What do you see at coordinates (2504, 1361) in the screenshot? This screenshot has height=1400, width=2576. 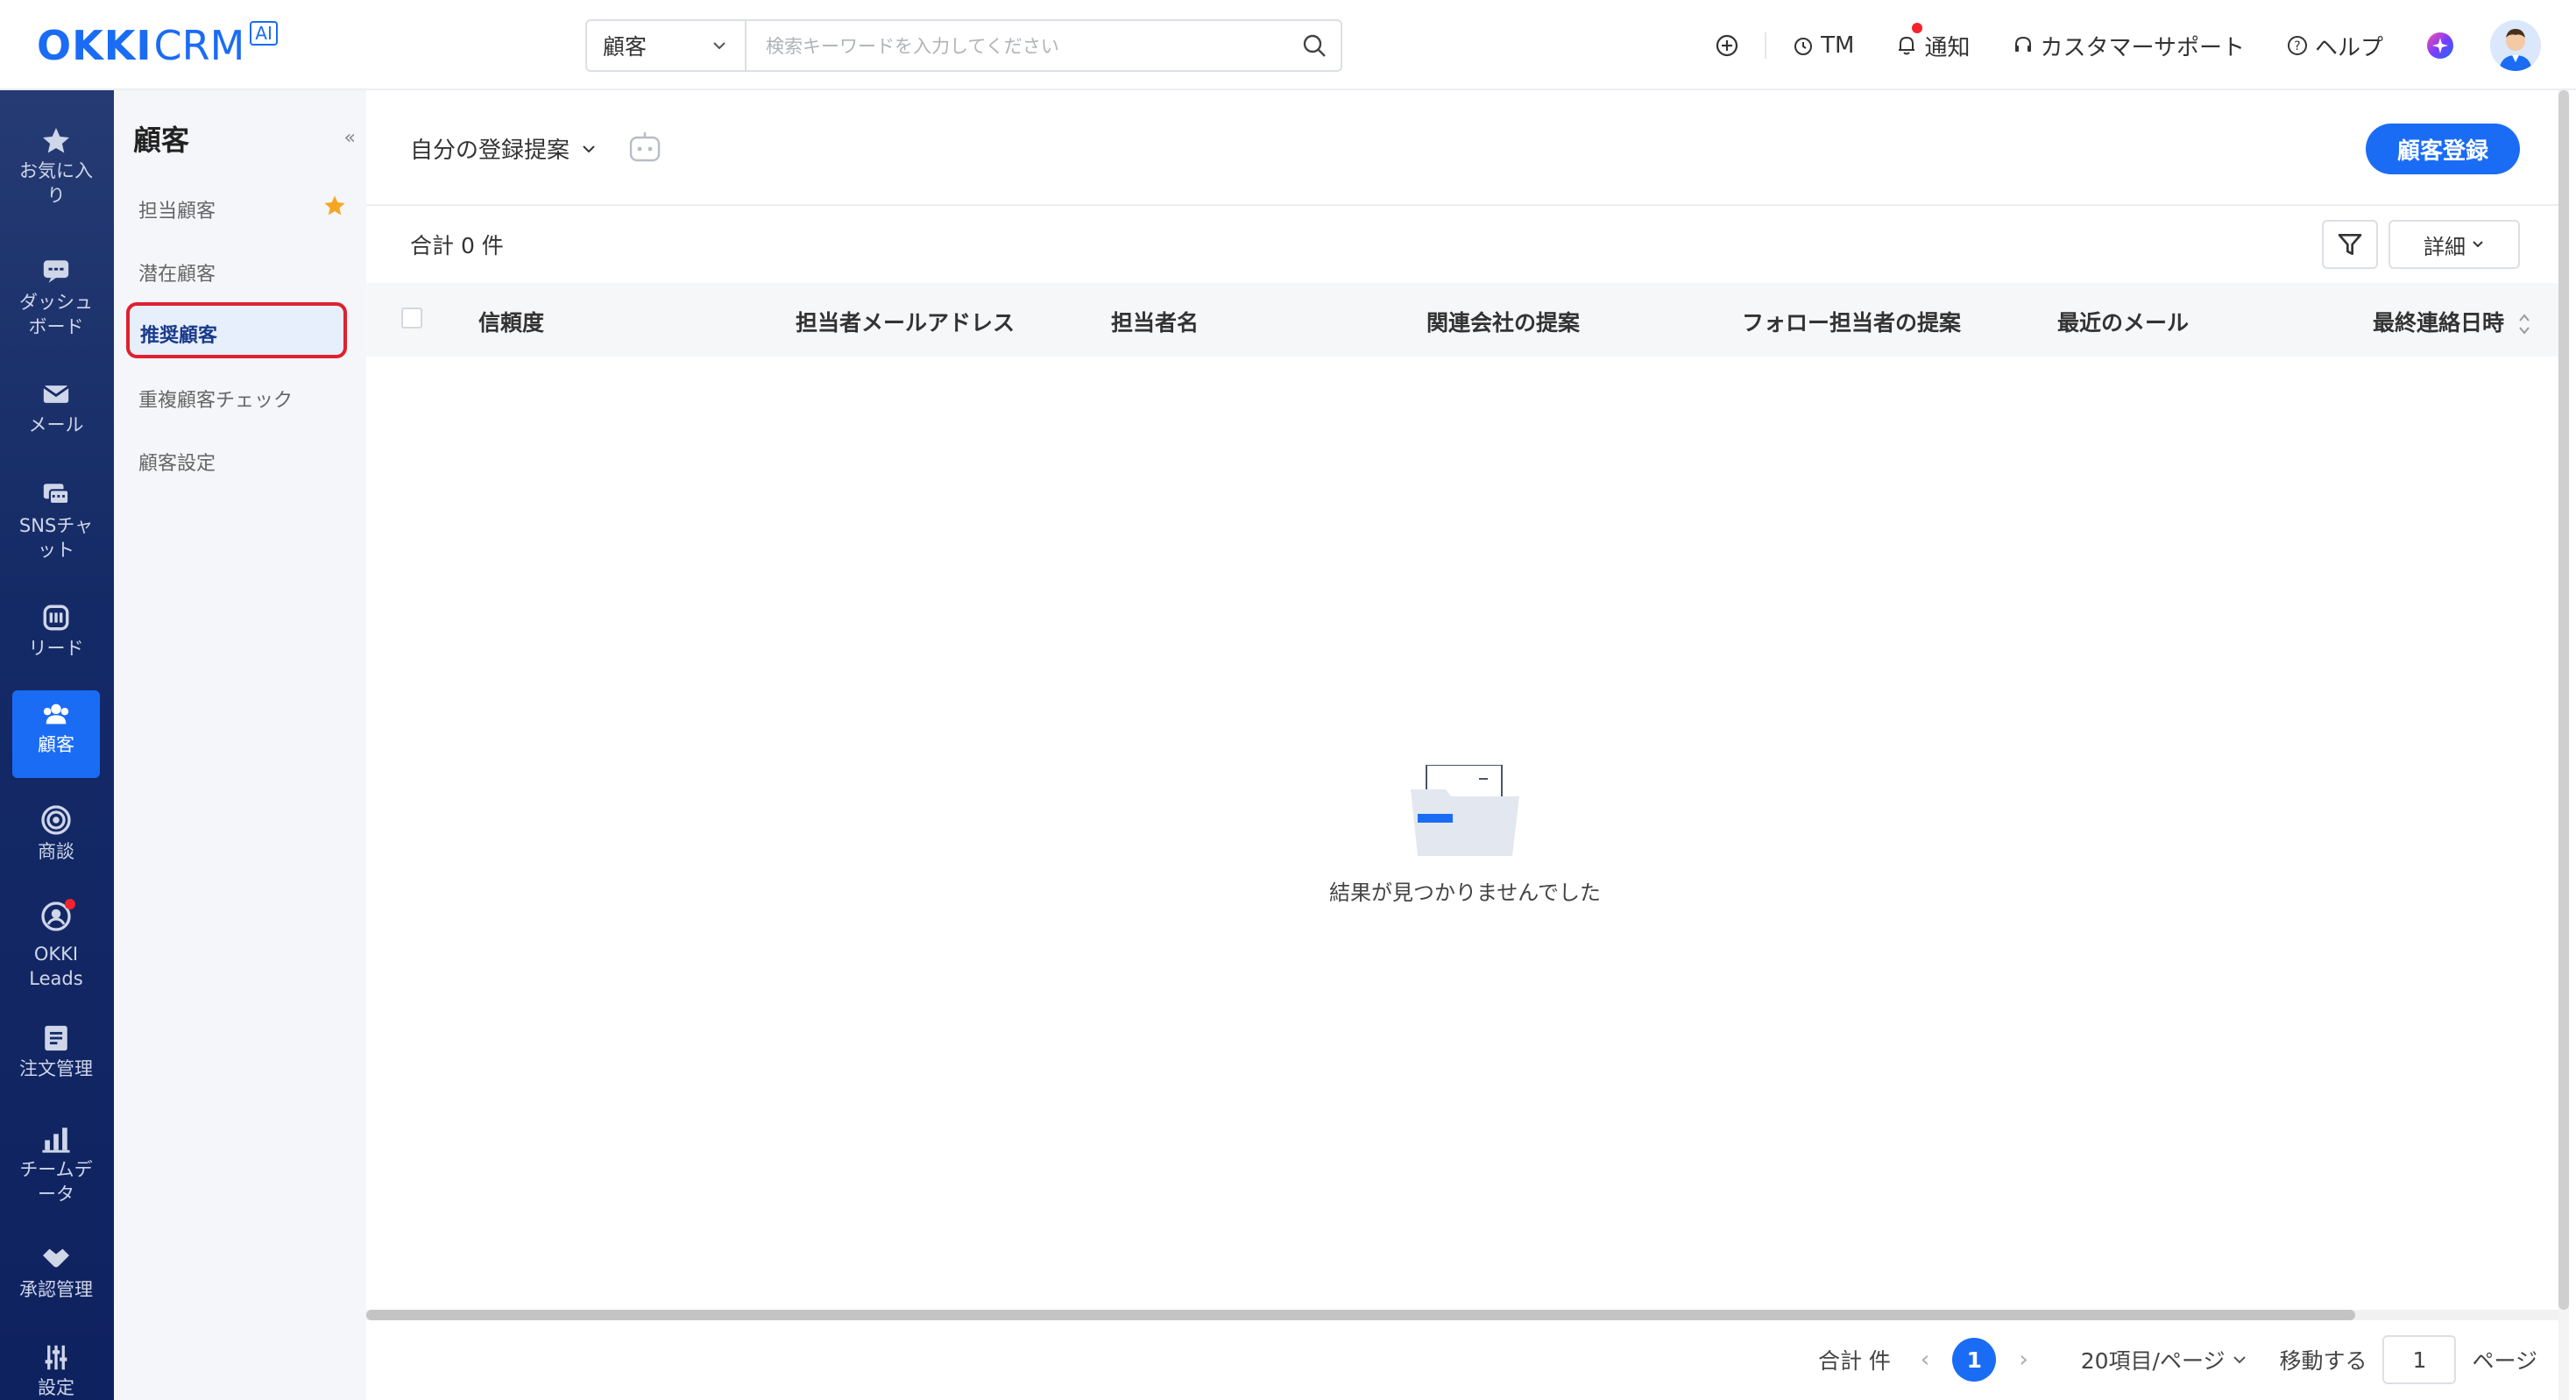 I see `page-suffix: ページ` at bounding box center [2504, 1361].